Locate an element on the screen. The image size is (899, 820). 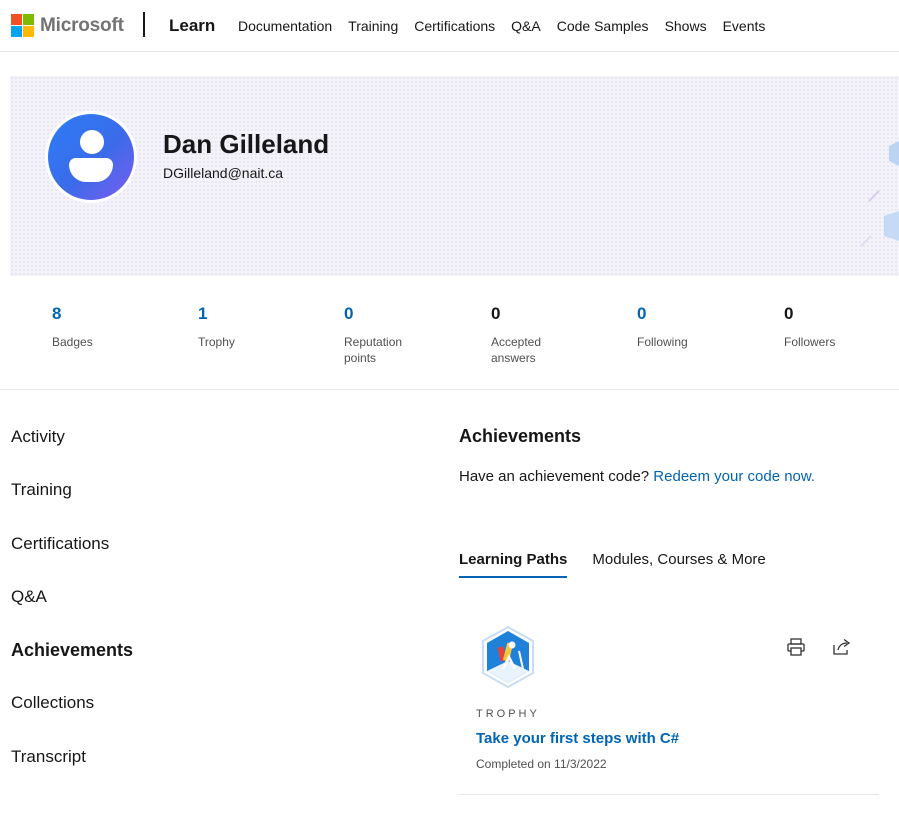
card-kind-label: TROPHY is located at coordinates (508, 714).